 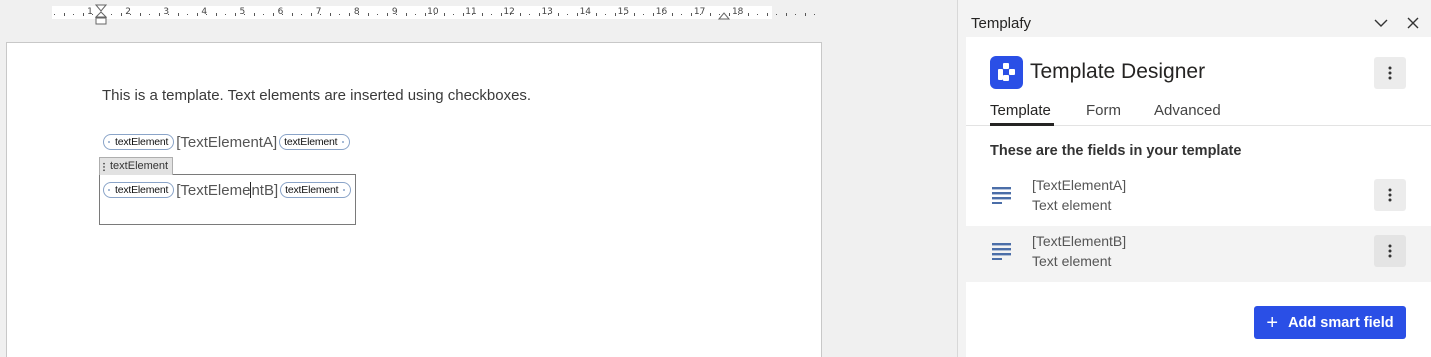 What do you see at coordinates (356, 12) in the screenshot?
I see `ruler-number: 8` at bounding box center [356, 12].